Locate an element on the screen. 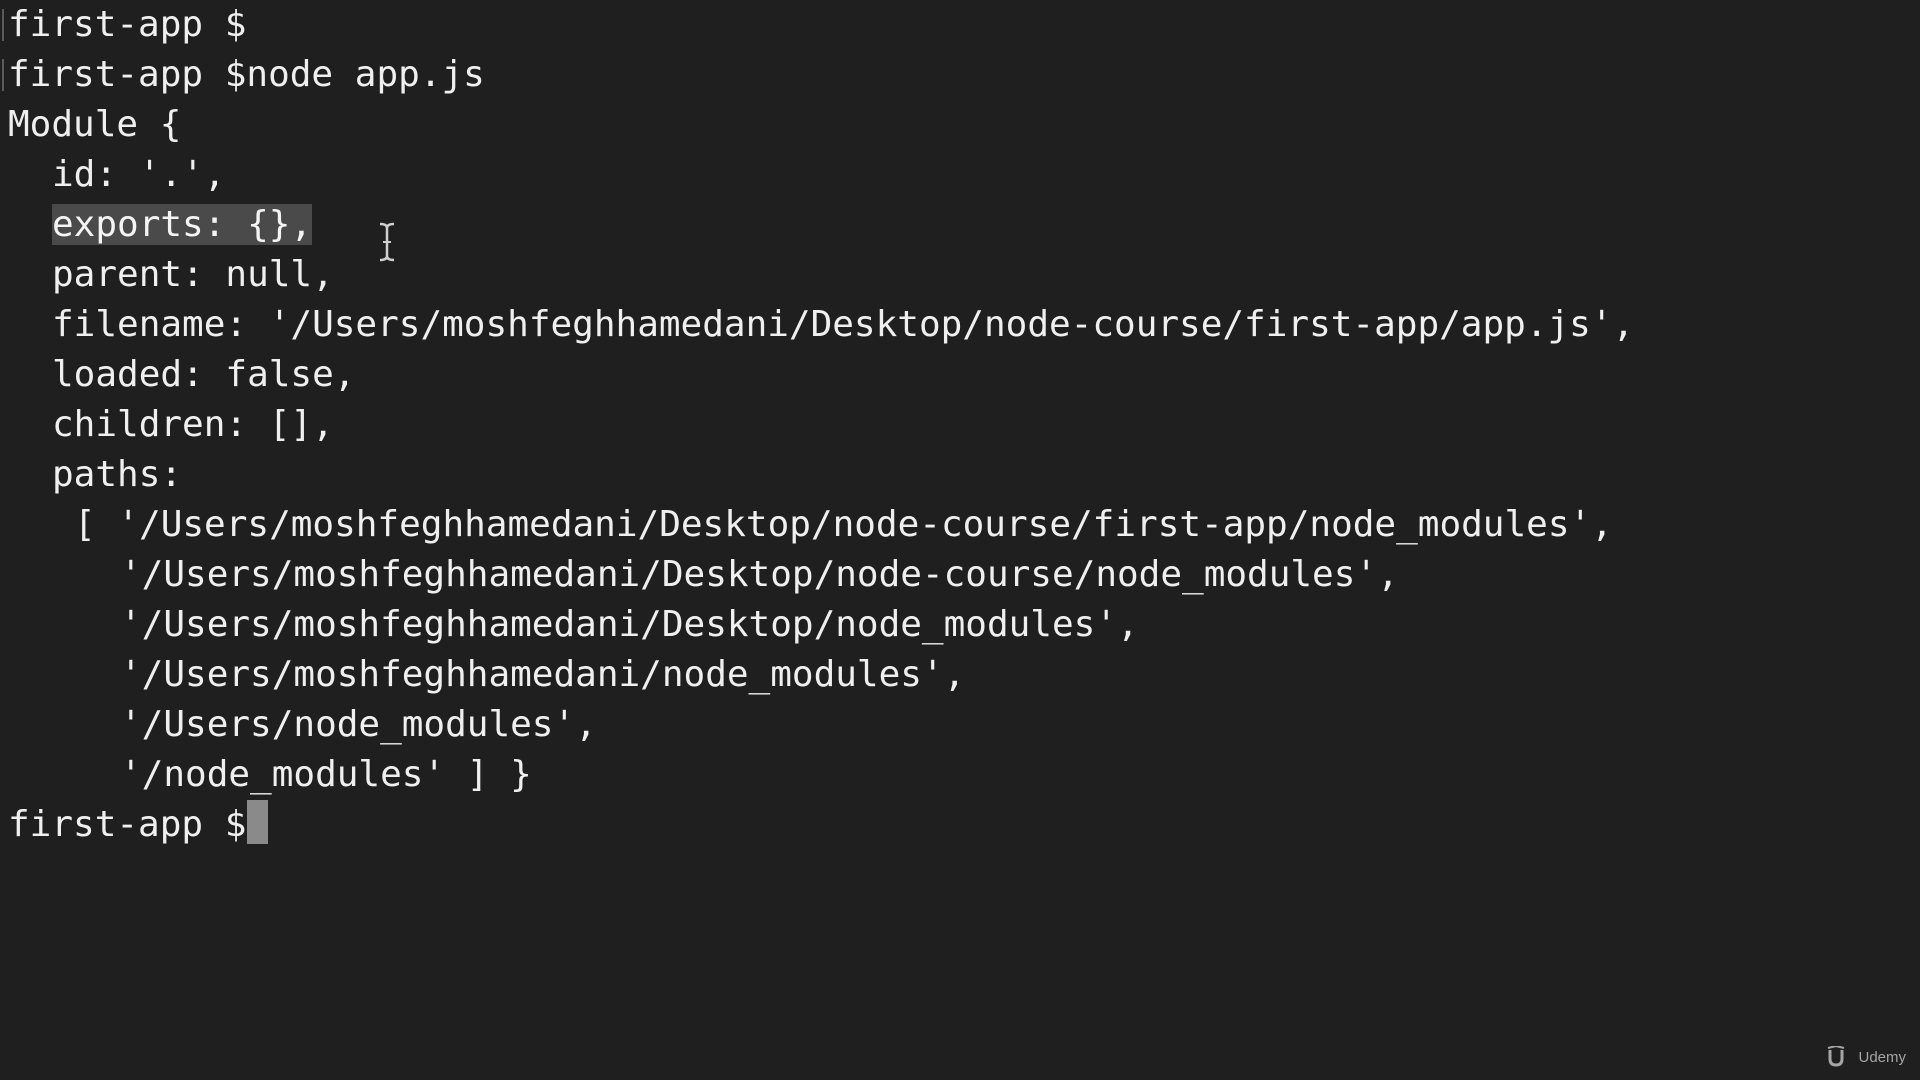 The image size is (1920, 1080). ibeam-cursor-icon is located at coordinates (387, 242).